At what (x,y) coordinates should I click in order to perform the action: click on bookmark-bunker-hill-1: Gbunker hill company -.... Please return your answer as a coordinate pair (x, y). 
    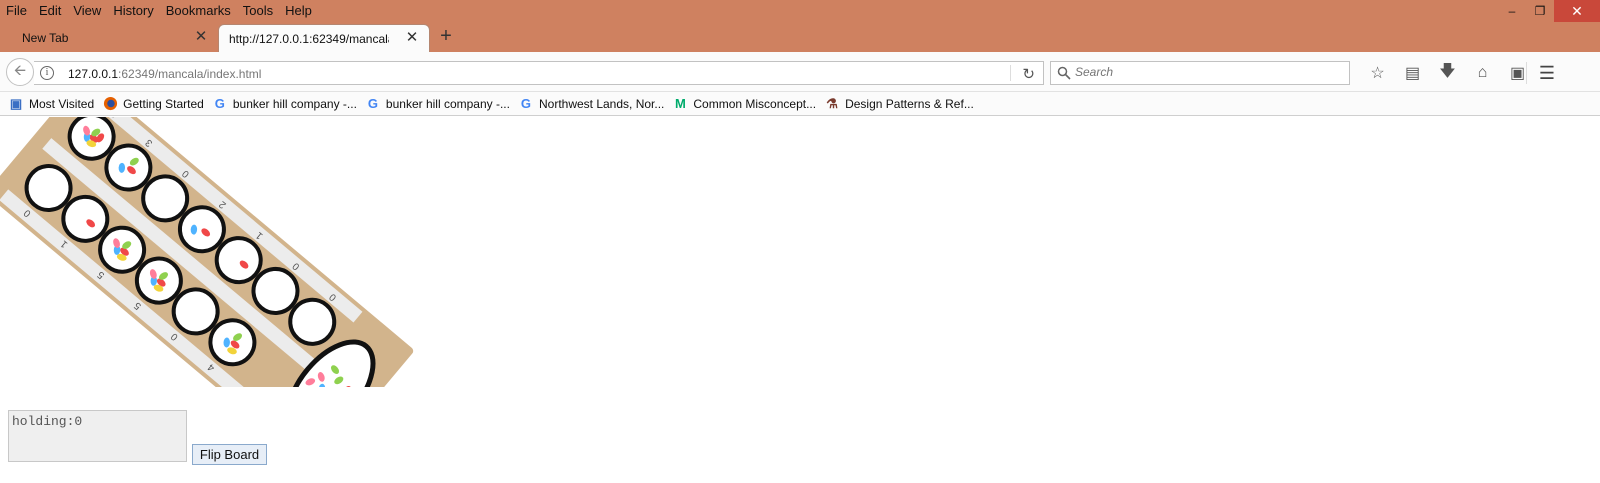
    Looking at the image, I should click on (284, 104).